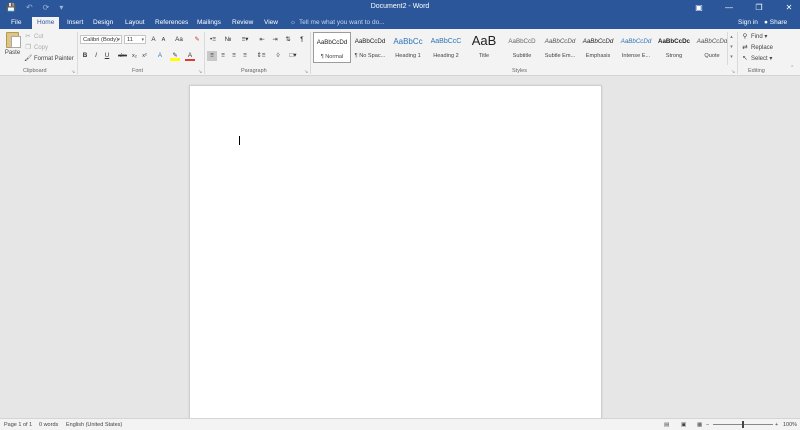 This screenshot has height=430, width=800. What do you see at coordinates (134, 56) in the screenshot?
I see `subscript-button: x₂` at bounding box center [134, 56].